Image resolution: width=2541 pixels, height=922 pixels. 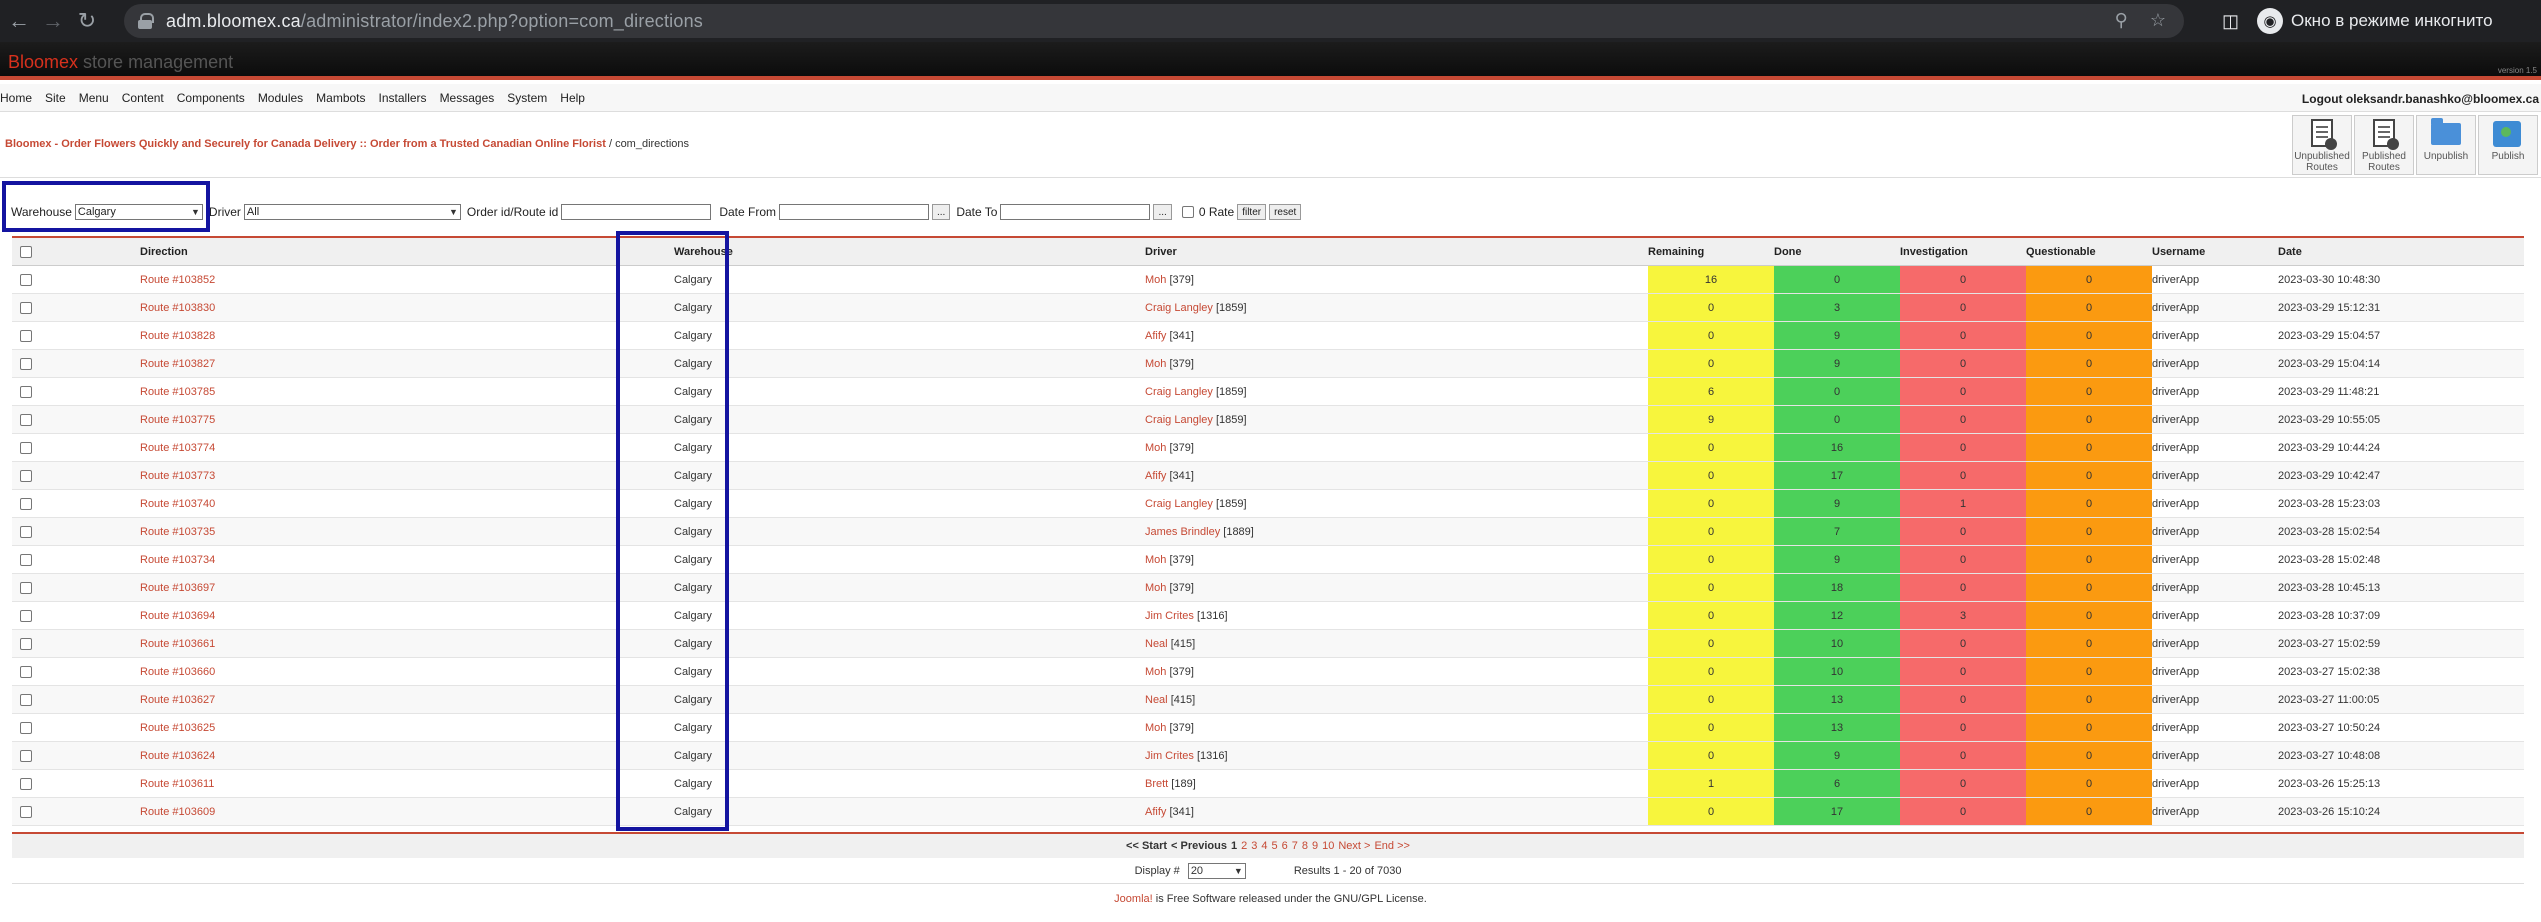 What do you see at coordinates (854, 212) in the screenshot?
I see `date-from-input` at bounding box center [854, 212].